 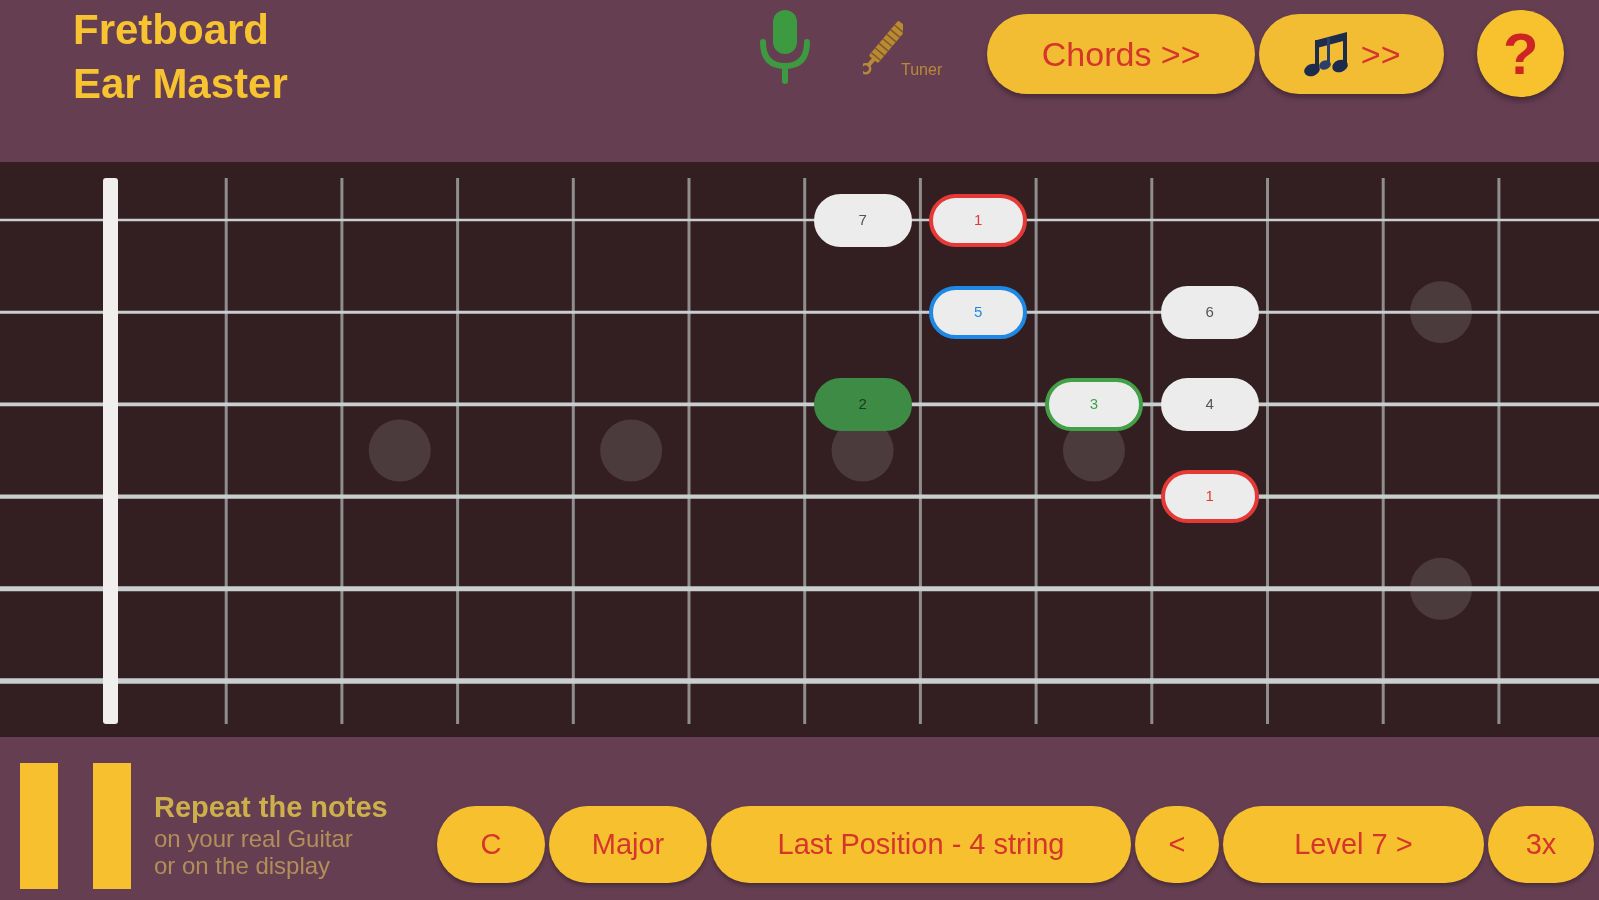 I want to click on hint-text: on your real Guitar or on the display, so click(x=254, y=852).